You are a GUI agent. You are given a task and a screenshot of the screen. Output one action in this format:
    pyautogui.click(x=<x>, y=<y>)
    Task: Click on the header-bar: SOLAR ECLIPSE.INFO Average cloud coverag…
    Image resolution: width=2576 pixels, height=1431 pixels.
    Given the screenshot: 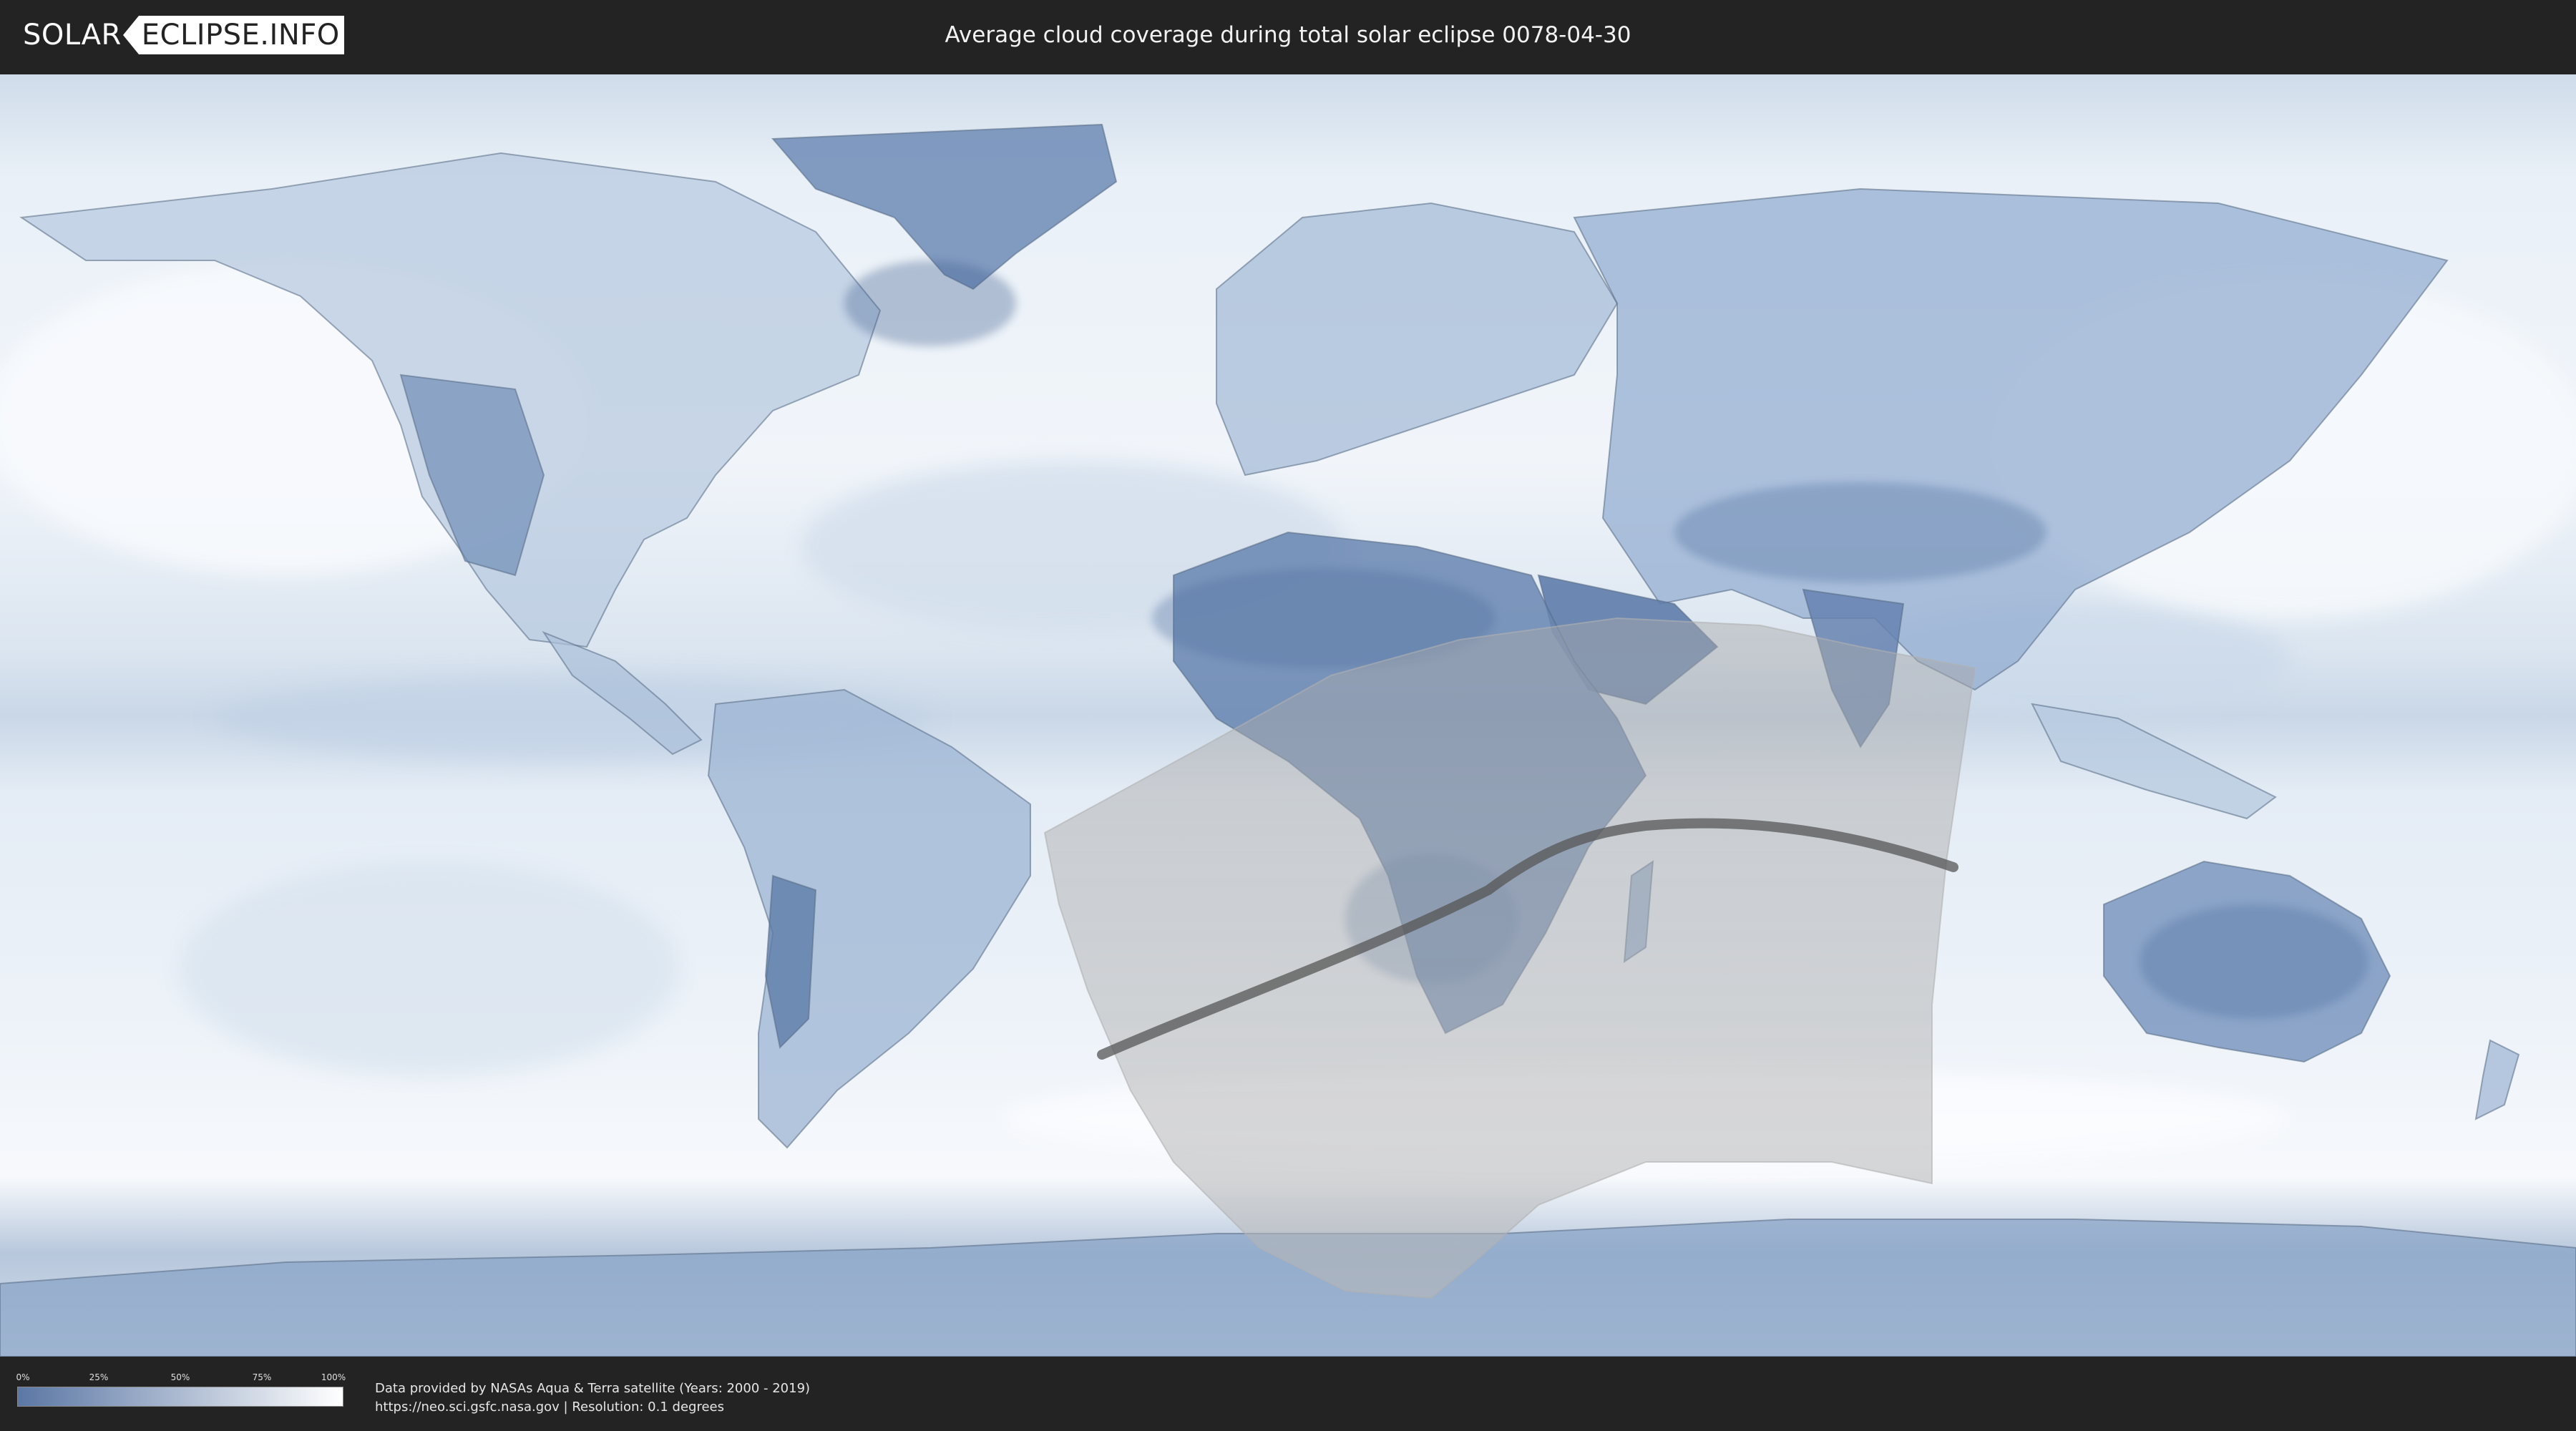 What is the action you would take?
    pyautogui.click(x=1288, y=36)
    